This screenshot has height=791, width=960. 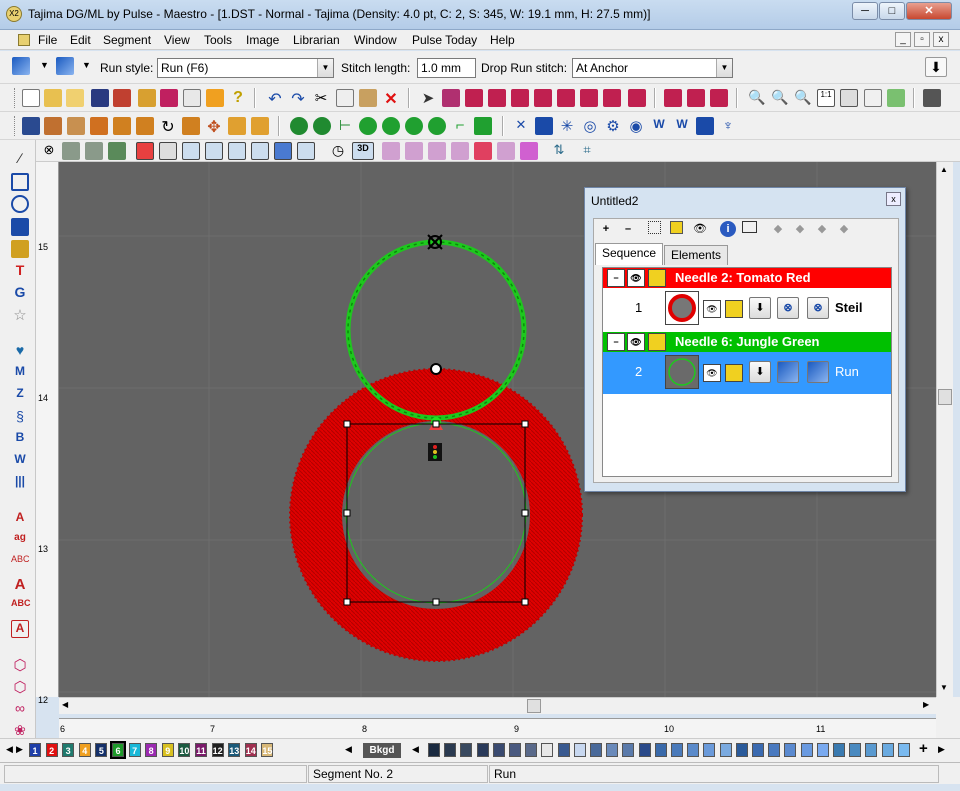 I want to click on show-segments-icon, so click(x=283, y=151).